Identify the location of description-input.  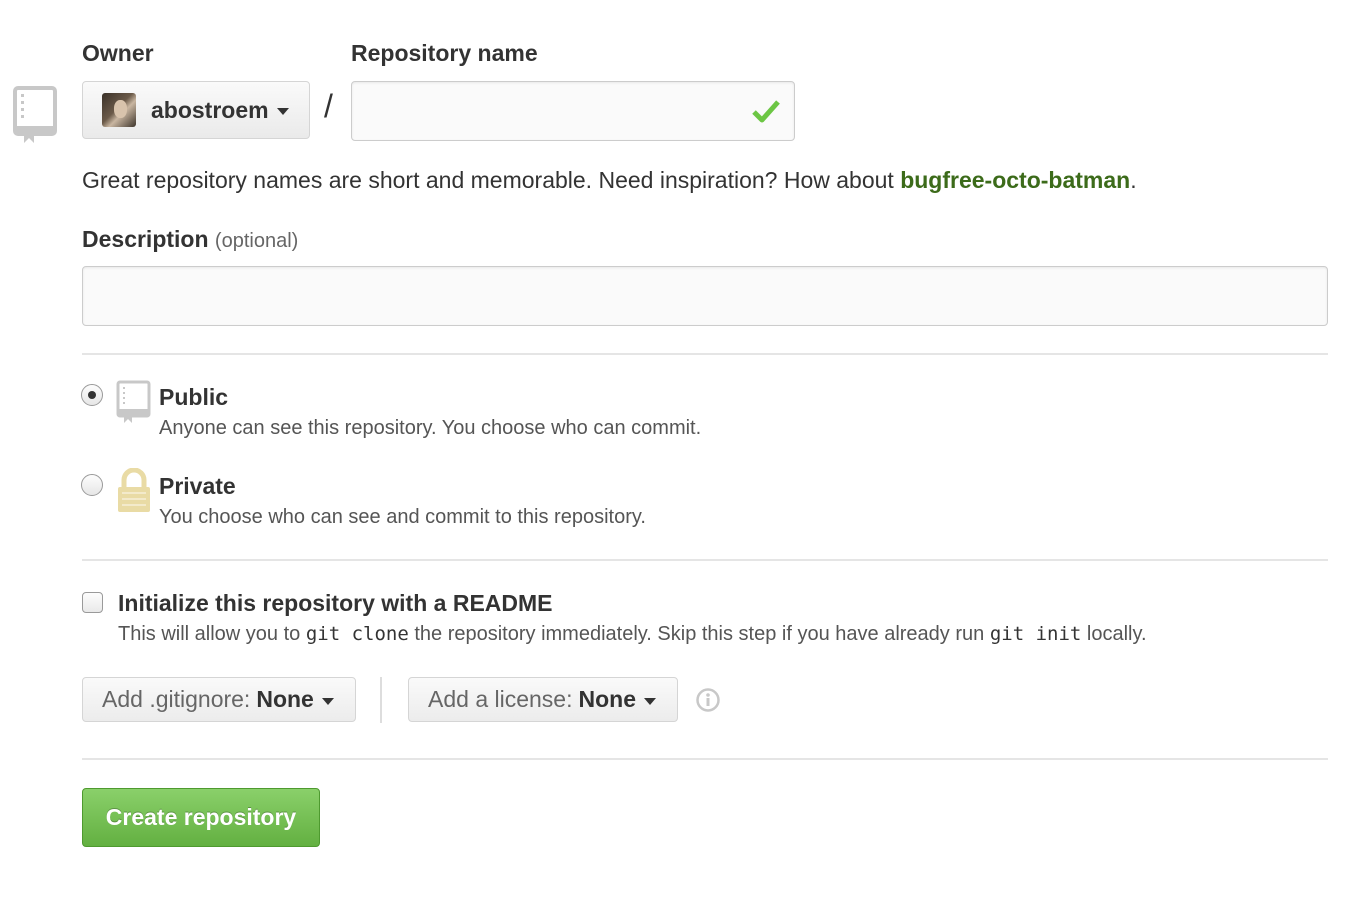
(697, 295).